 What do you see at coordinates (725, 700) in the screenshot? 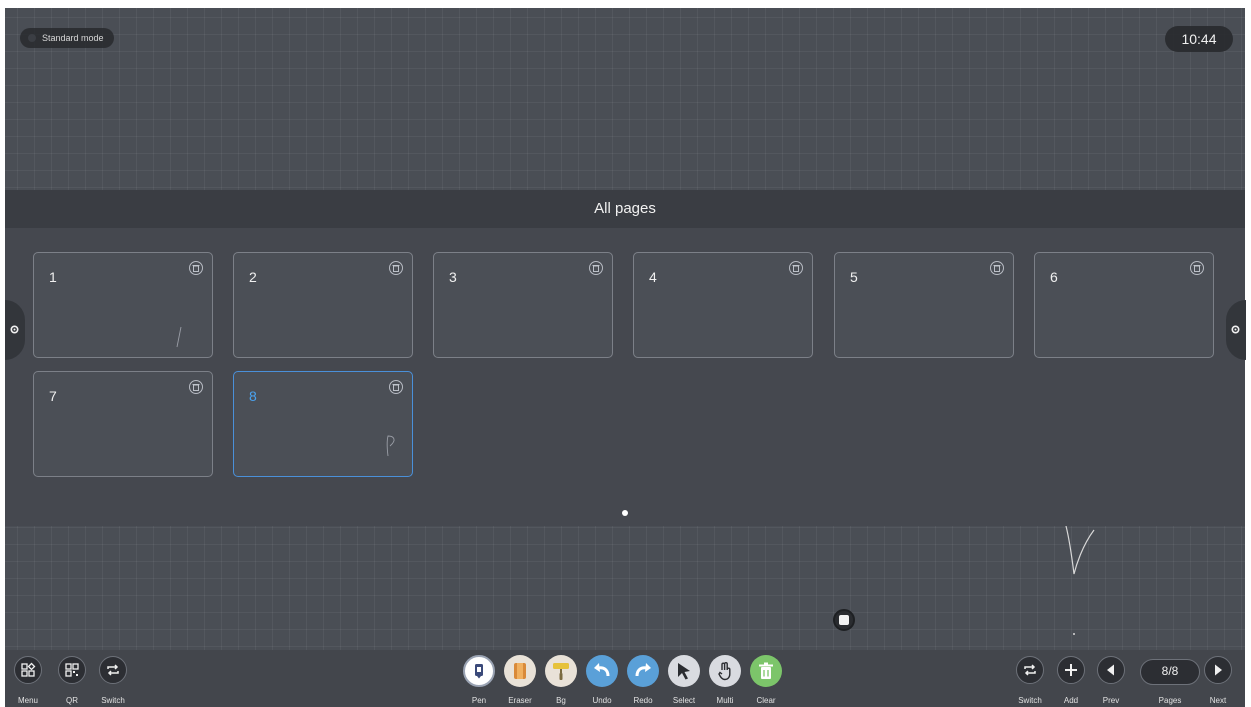
I see `multi-label: Multi` at bounding box center [725, 700].